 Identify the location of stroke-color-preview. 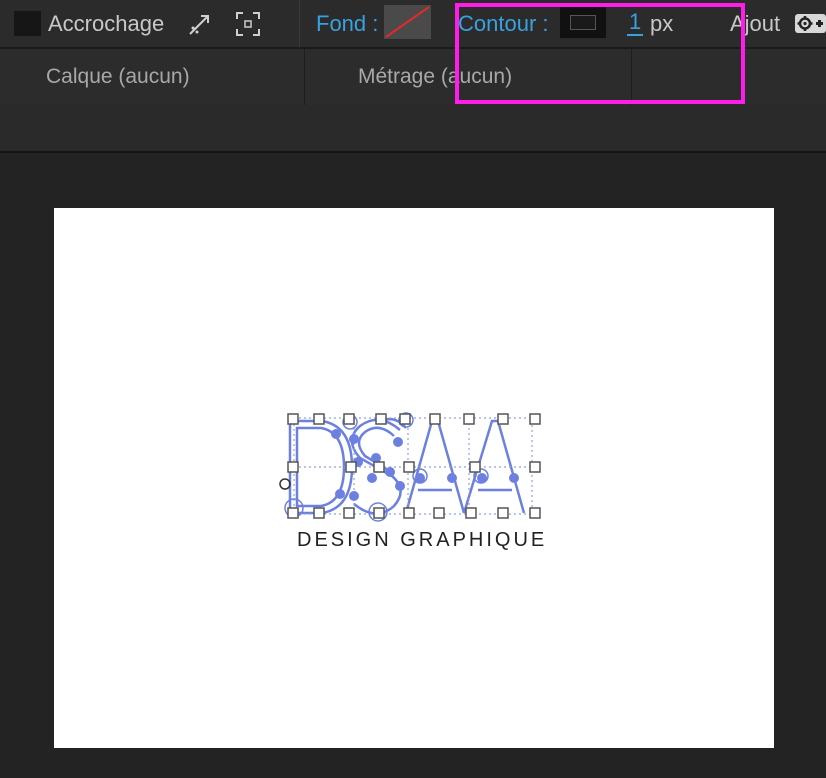
(583, 22).